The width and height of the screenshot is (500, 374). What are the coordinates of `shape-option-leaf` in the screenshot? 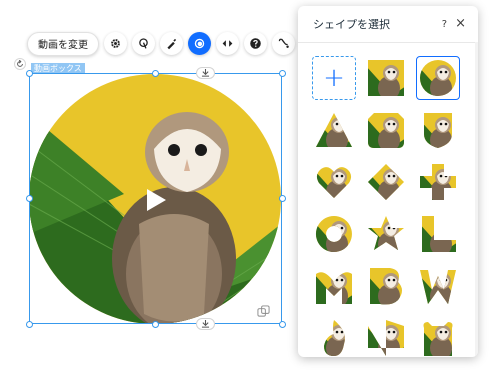 It's located at (386, 336).